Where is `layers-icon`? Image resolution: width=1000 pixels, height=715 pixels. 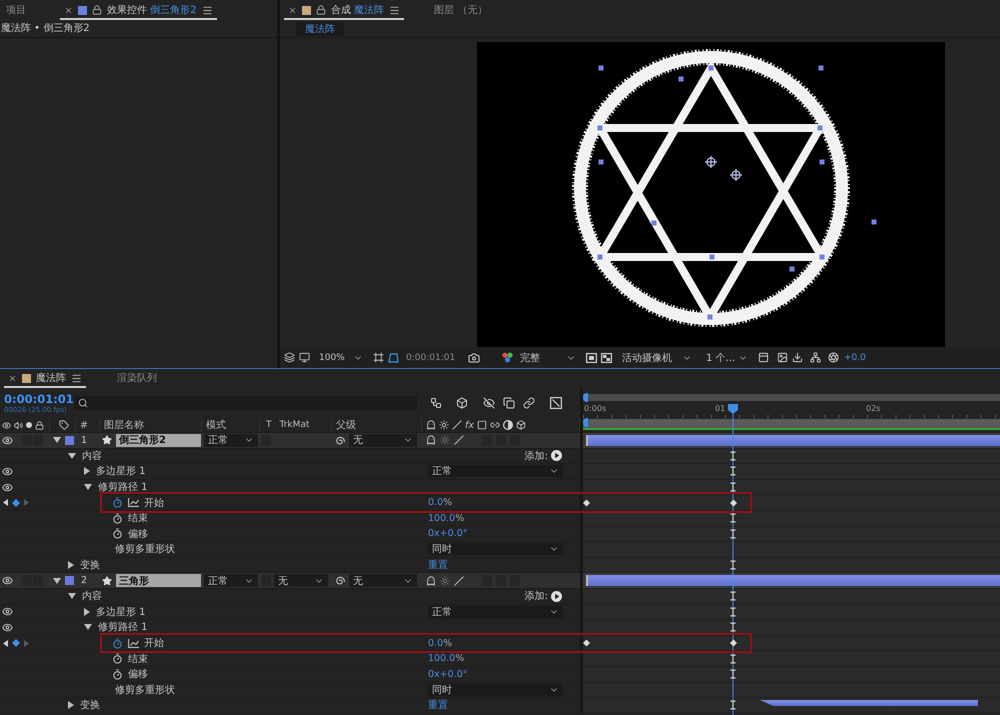
layers-icon is located at coordinates (289, 357).